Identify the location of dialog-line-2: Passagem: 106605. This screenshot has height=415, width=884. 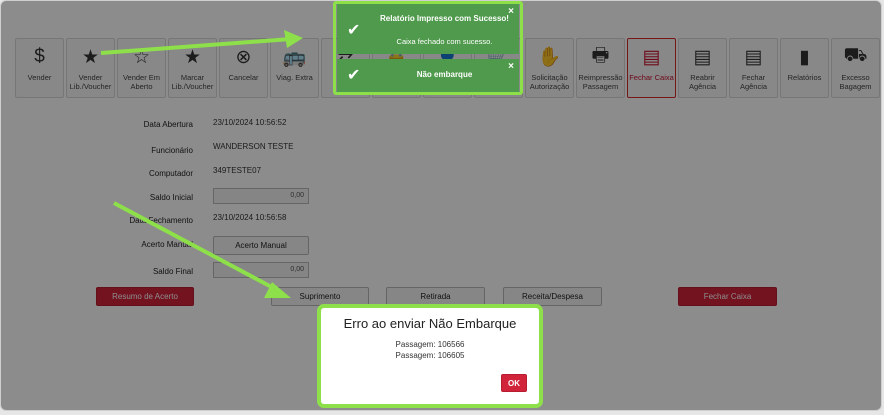
(430, 355).